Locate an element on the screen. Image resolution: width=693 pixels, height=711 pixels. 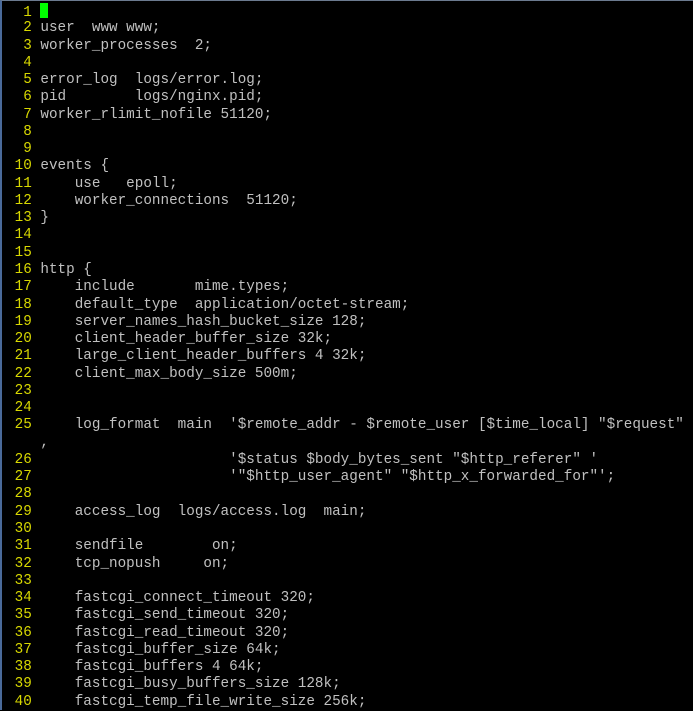
code-line: 10 events { is located at coordinates (345, 166).